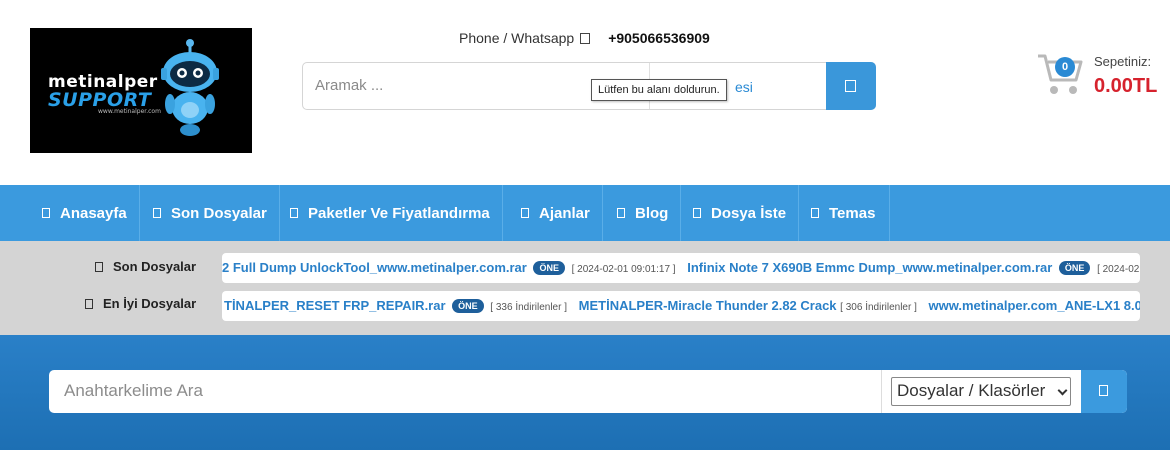 This screenshot has width=1170, height=450. Describe the element at coordinates (659, 38) in the screenshot. I see `contact-number: +905066536909` at that location.